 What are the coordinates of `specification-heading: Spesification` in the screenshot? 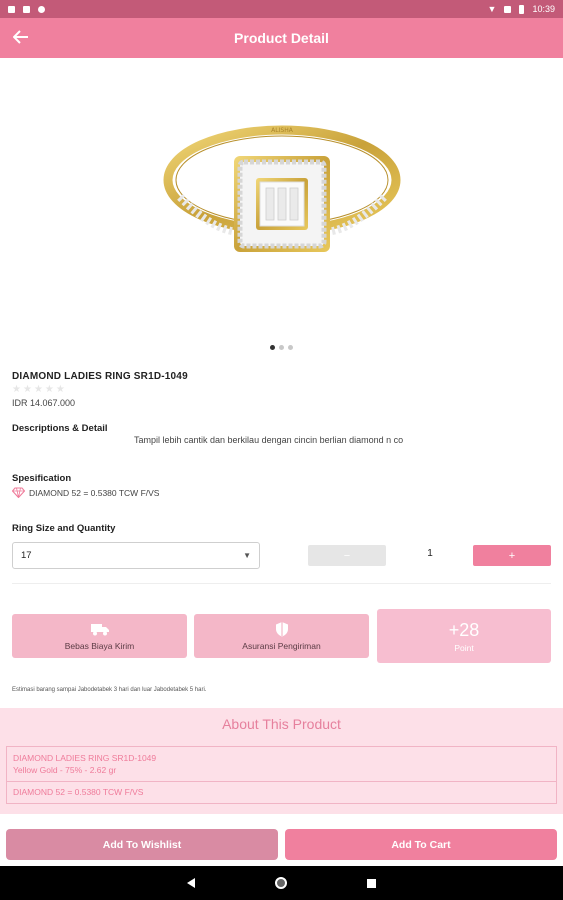 It's located at (42, 478).